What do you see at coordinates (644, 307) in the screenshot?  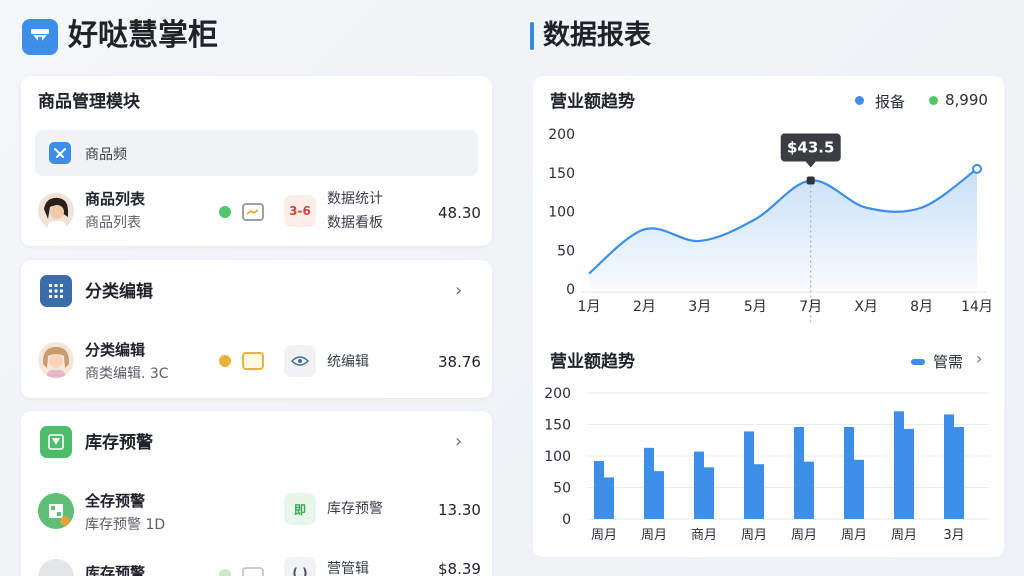 I see `x-tick-label: 2月` at bounding box center [644, 307].